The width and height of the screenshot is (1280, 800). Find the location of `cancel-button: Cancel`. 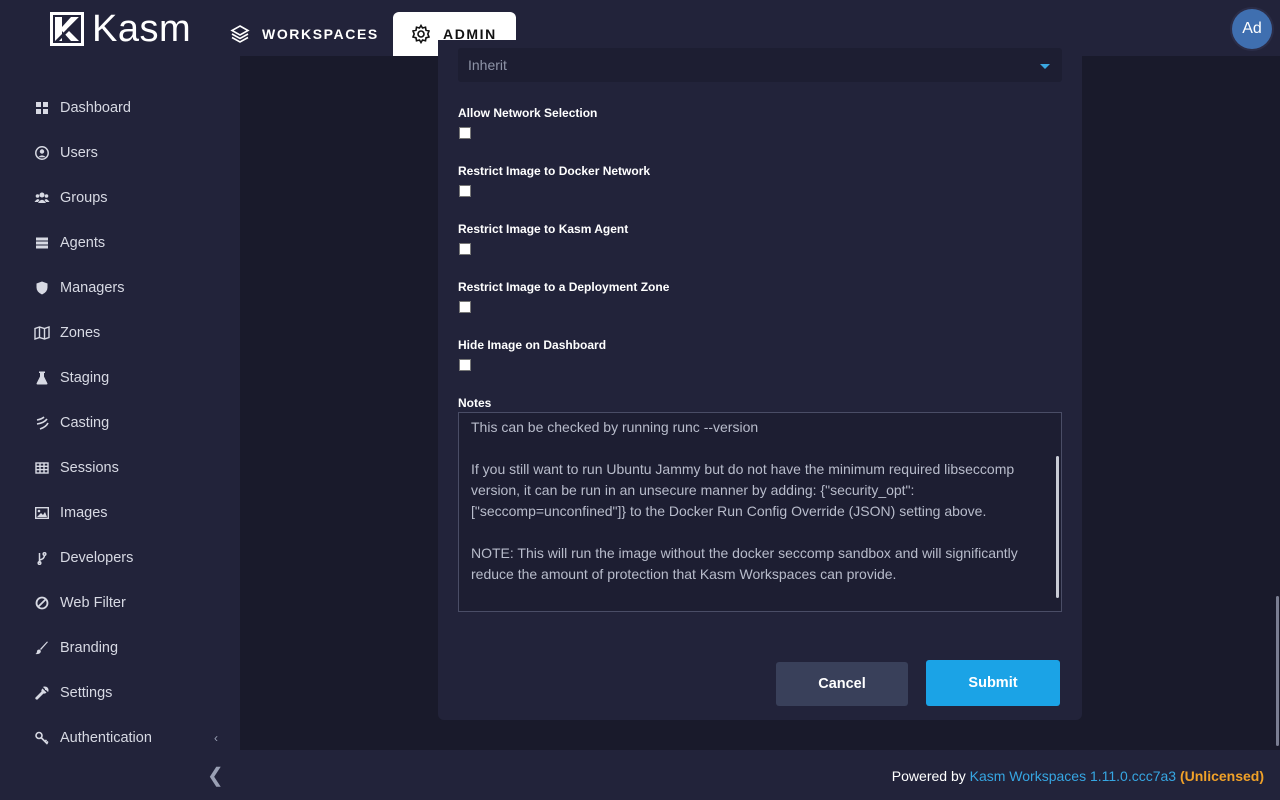

cancel-button: Cancel is located at coordinates (842, 684).